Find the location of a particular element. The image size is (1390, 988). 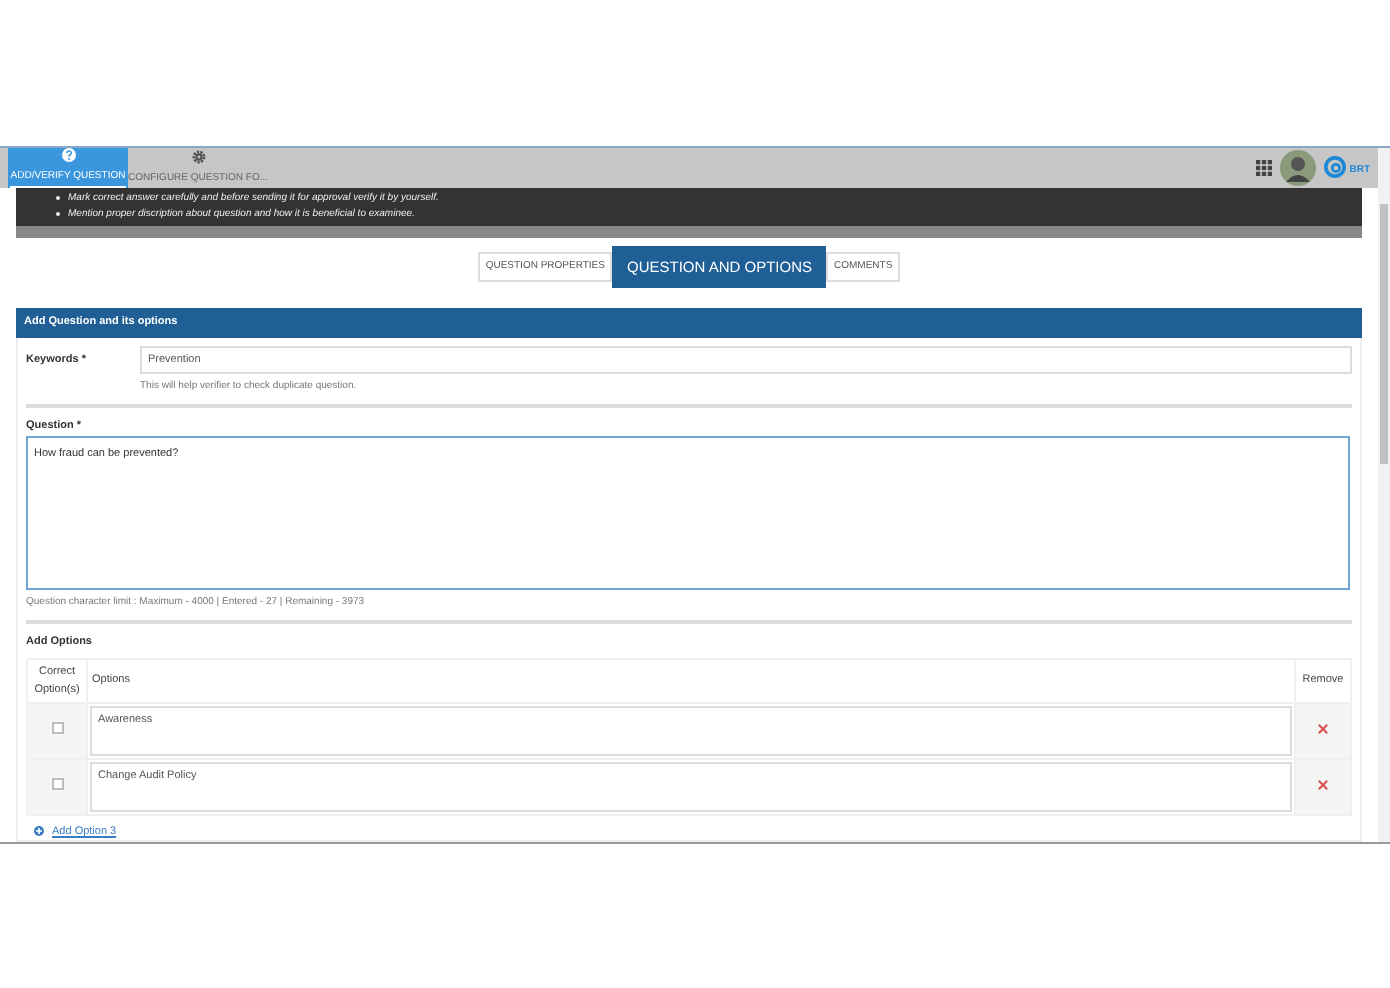

scrollbar is located at coordinates (1384, 495).